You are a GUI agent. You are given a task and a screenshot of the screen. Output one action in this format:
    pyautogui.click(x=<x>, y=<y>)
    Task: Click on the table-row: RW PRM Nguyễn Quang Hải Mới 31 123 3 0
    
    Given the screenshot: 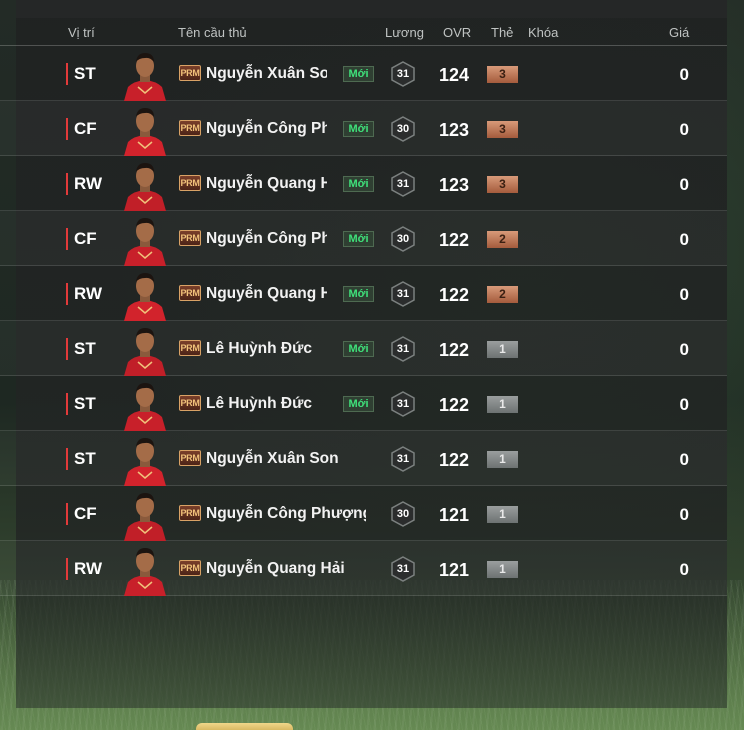 What is the action you would take?
    pyautogui.click(x=363, y=183)
    